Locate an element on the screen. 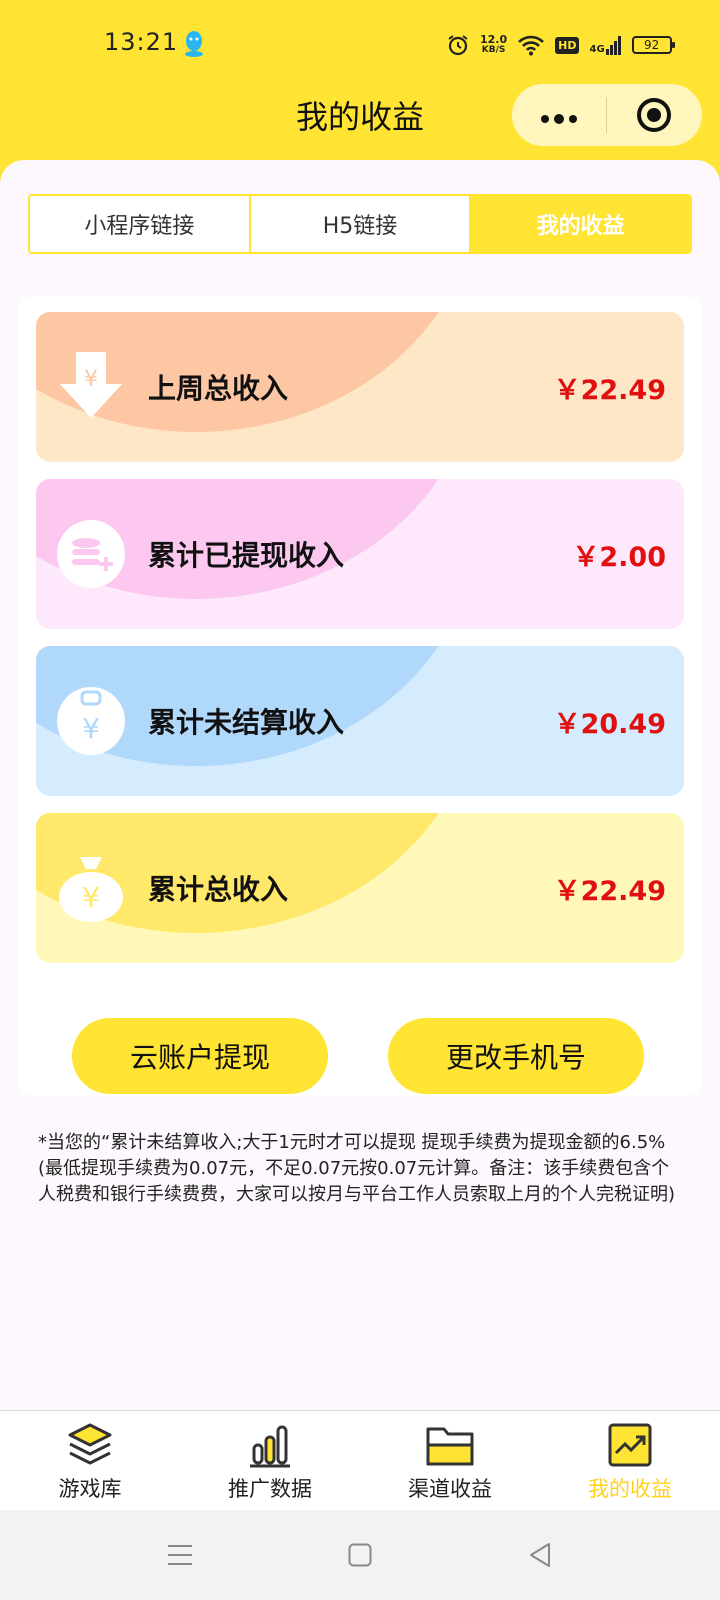 The height and width of the screenshot is (1600, 720). tabbar-item-my-earnings: 我的收益 is located at coordinates (630, 1460).